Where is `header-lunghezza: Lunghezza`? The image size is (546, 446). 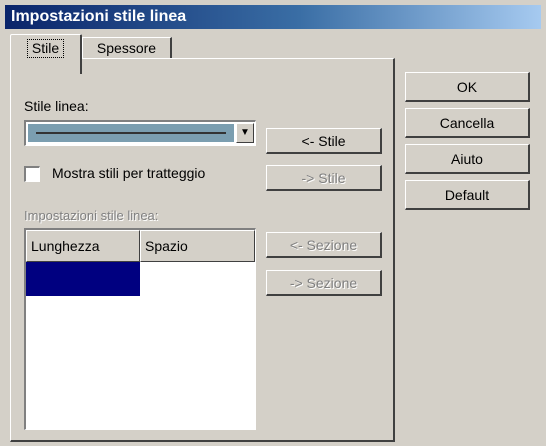
header-lunghezza: Lunghezza is located at coordinates (83, 246).